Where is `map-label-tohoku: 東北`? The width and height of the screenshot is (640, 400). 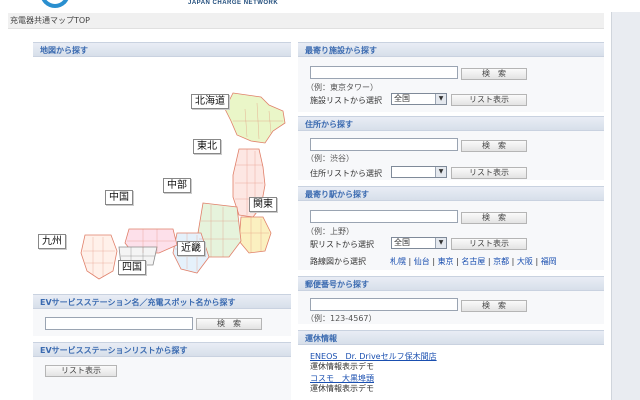 map-label-tohoku: 東北 is located at coordinates (207, 146).